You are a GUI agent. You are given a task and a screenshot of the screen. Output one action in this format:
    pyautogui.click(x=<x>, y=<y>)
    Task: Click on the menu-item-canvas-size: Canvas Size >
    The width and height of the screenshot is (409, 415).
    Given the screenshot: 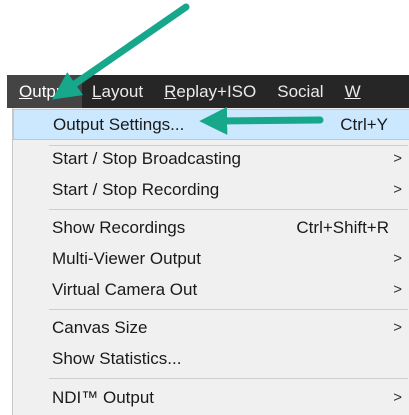 What is the action you would take?
    pyautogui.click(x=211, y=327)
    